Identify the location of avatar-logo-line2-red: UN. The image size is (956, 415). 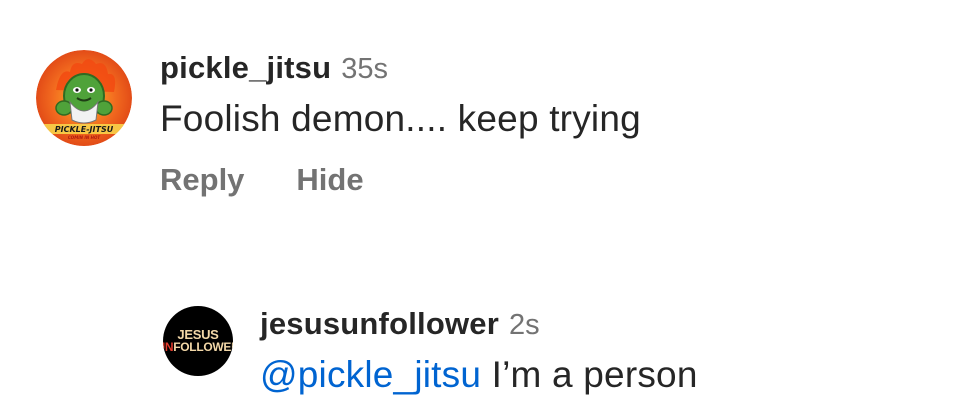
(168, 347).